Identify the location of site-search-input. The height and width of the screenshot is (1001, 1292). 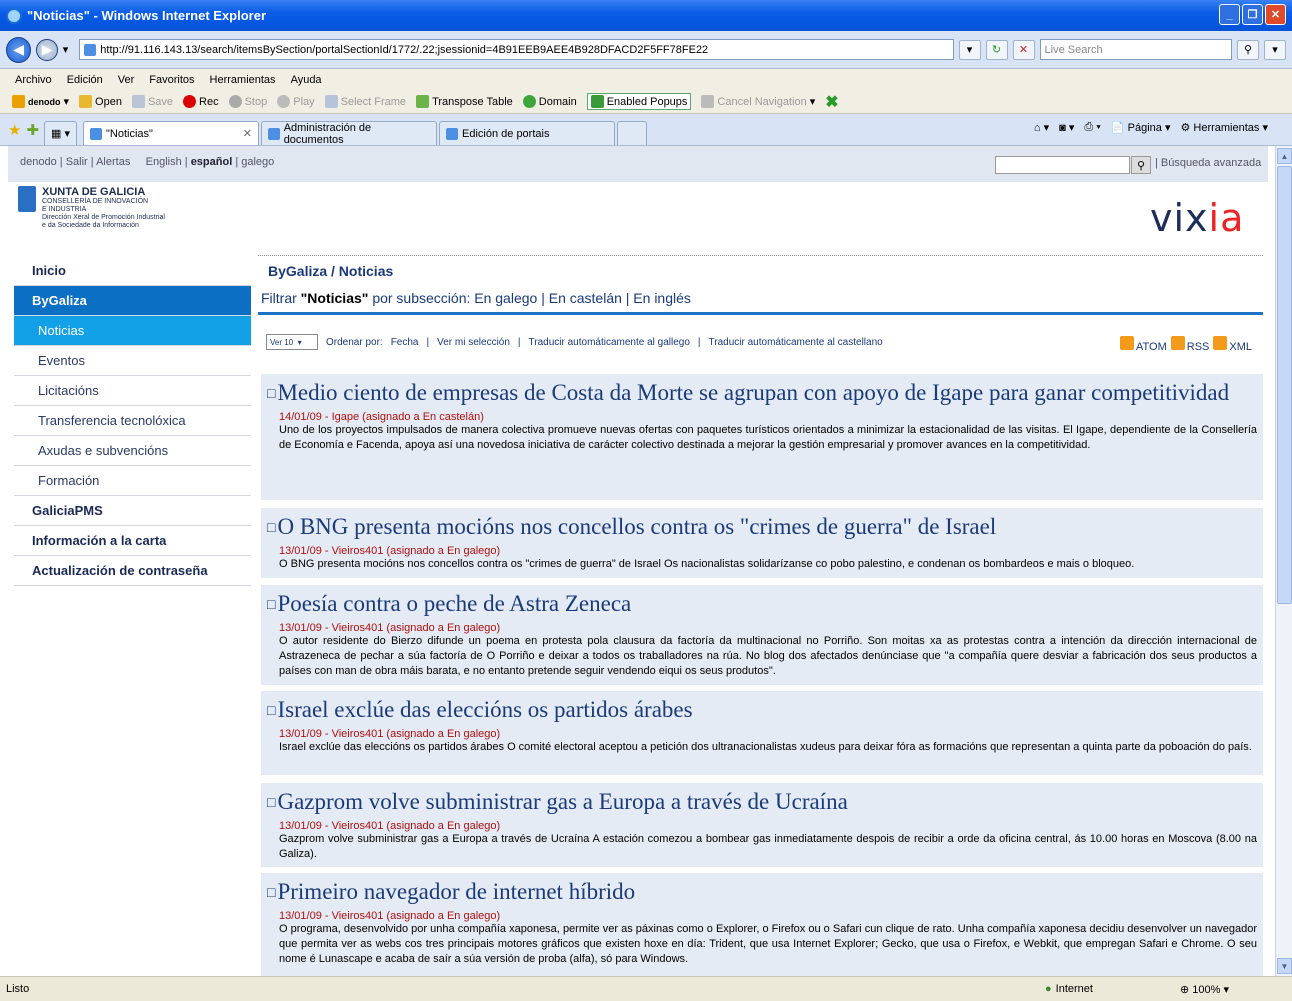
(1062, 165).